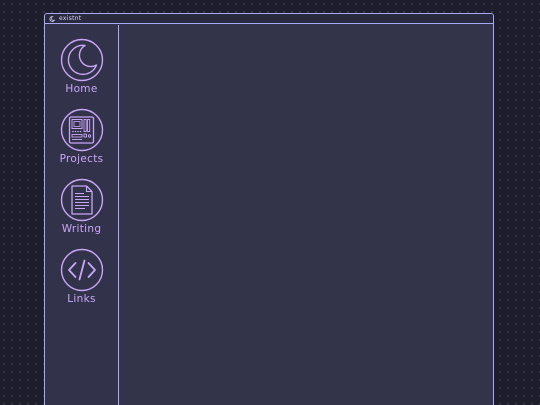  I want to click on sidebar-item-home: Home, so click(82, 66).